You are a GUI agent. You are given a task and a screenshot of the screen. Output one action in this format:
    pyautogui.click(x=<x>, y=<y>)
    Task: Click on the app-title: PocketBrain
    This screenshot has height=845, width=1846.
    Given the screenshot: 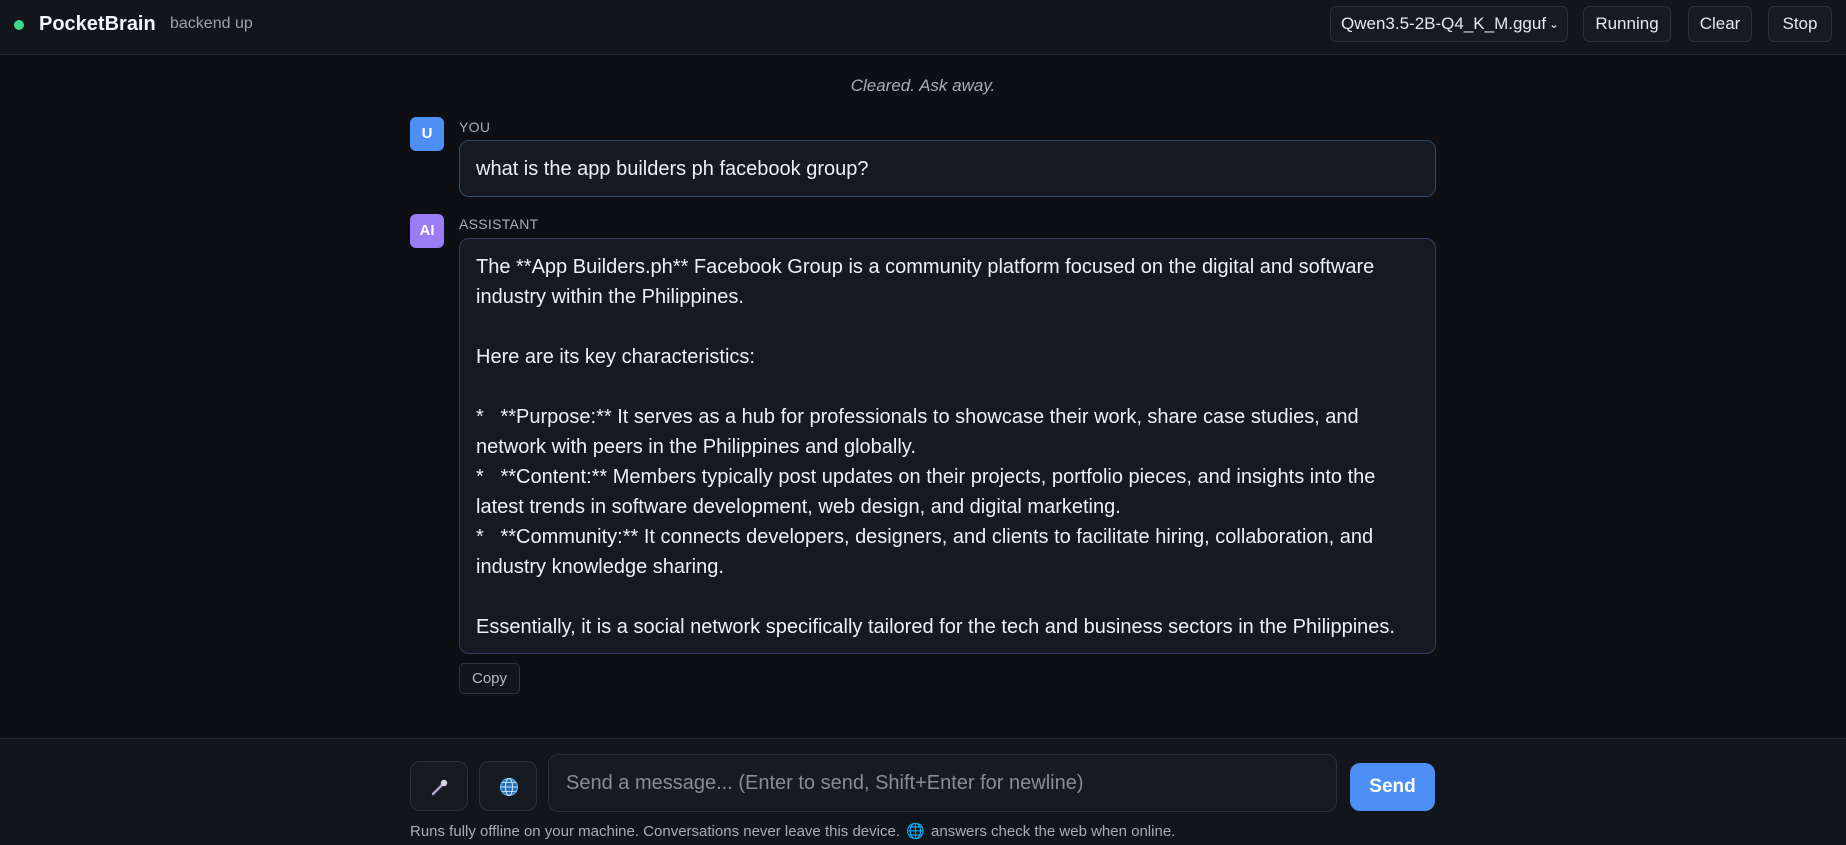 What is the action you would take?
    pyautogui.click(x=97, y=24)
    